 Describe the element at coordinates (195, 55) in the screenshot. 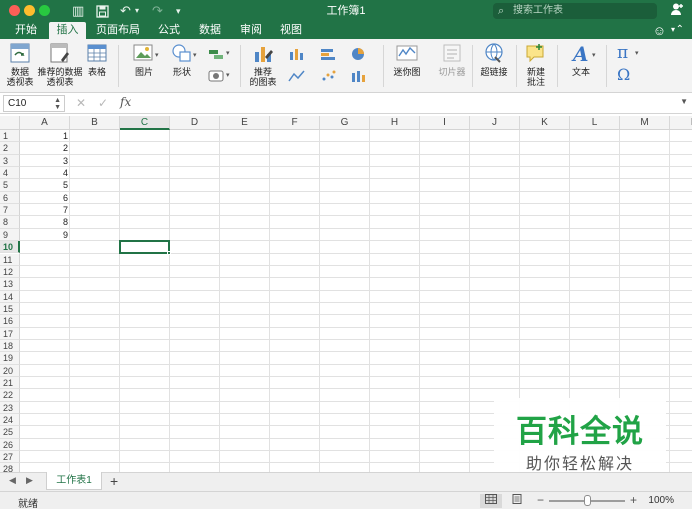

I see `shapes-dropdown-icon: ▾` at that location.